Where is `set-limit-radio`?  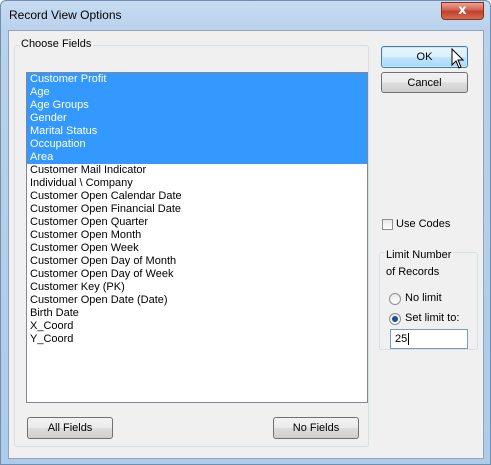 set-limit-radio is located at coordinates (395, 319).